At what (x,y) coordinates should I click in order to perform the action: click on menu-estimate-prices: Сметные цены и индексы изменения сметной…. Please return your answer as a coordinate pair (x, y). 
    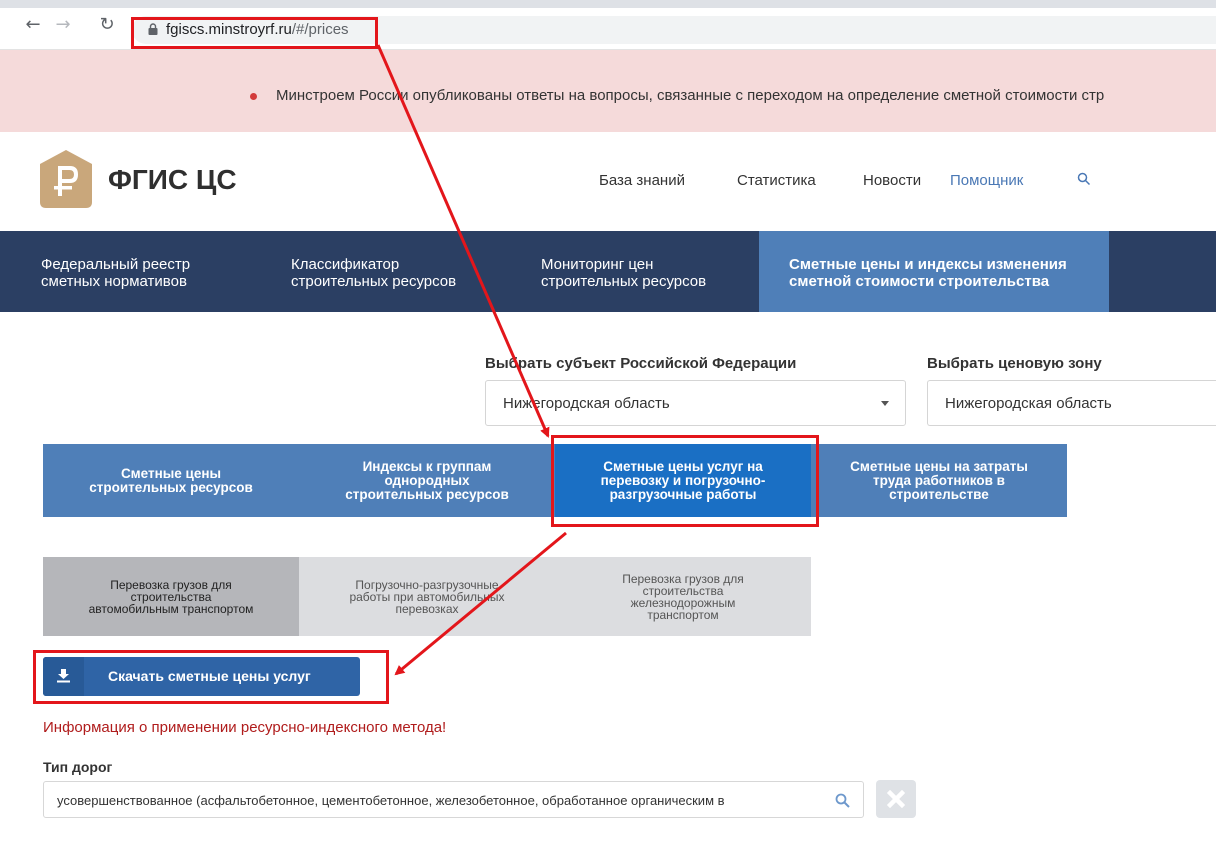
    Looking at the image, I should click on (934, 271).